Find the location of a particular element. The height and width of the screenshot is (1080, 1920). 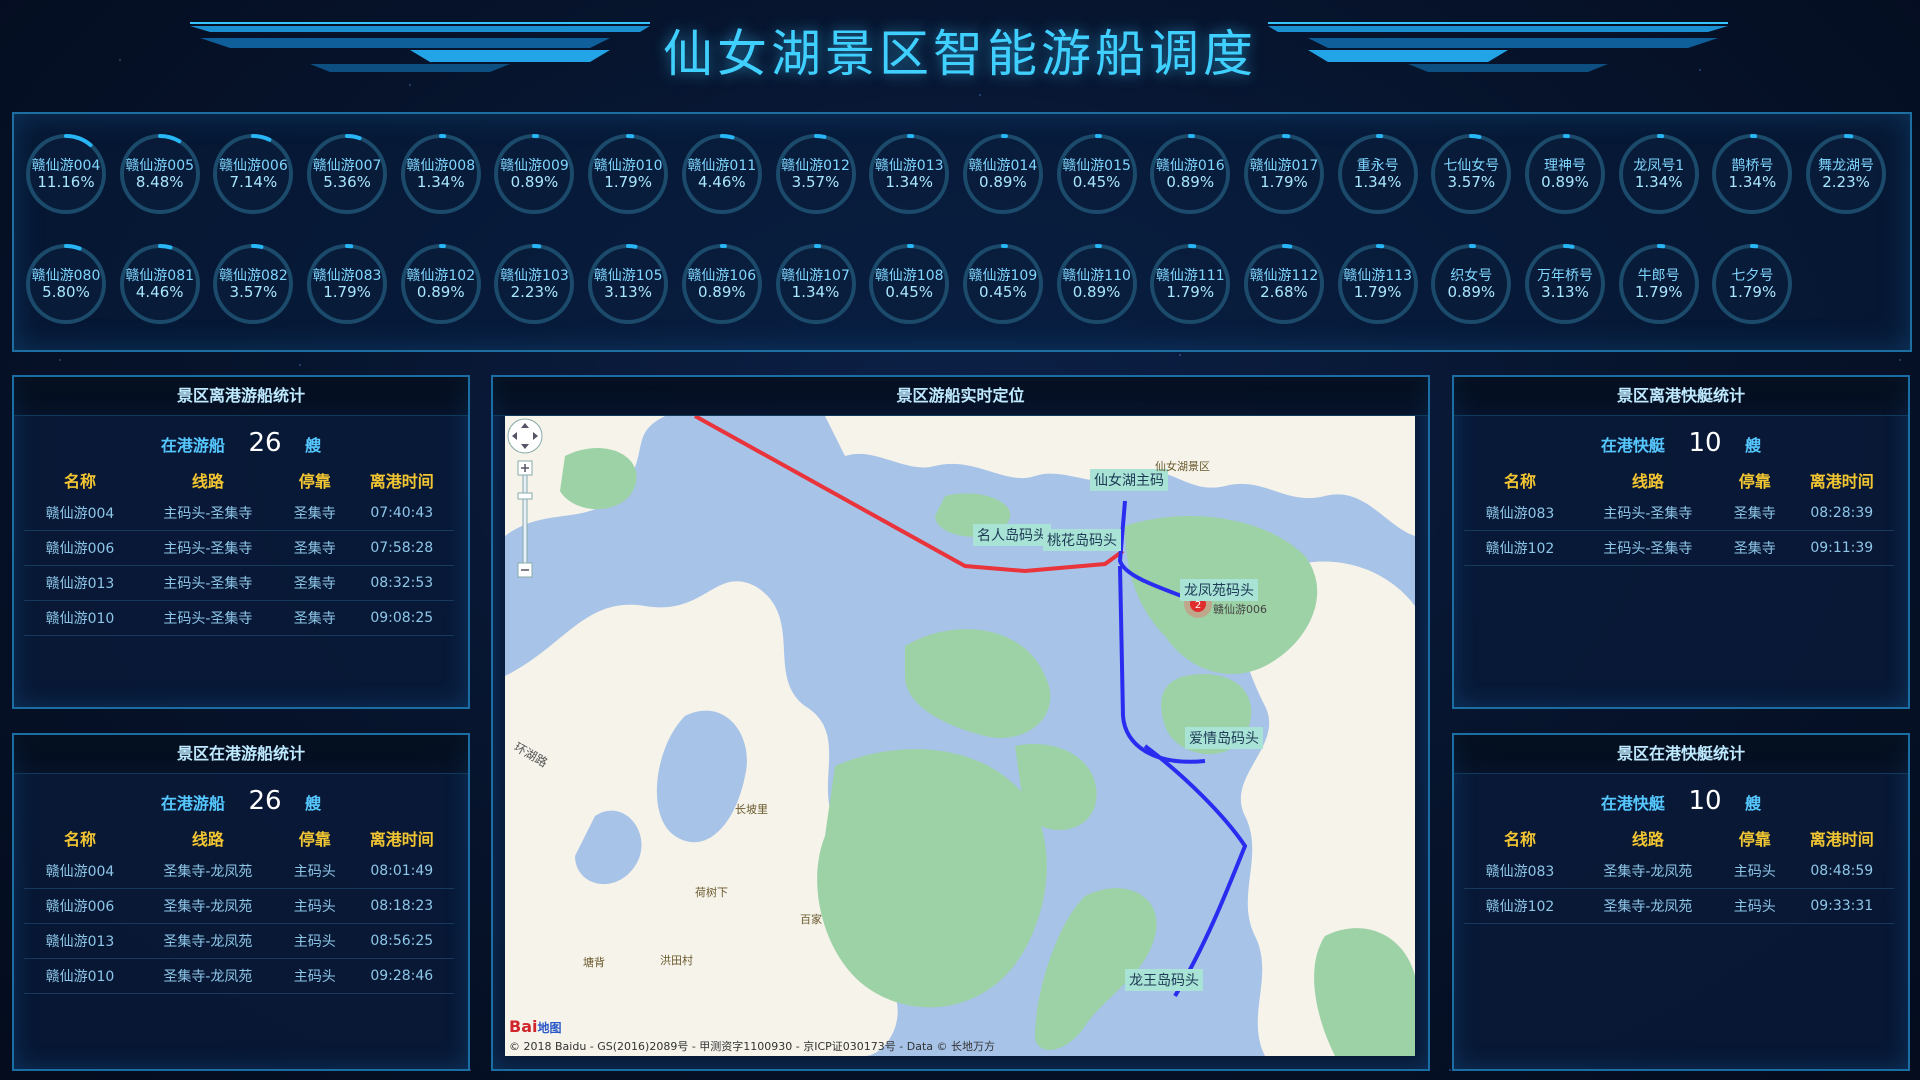

table-cell: 08:18:23 is located at coordinates (401, 906).